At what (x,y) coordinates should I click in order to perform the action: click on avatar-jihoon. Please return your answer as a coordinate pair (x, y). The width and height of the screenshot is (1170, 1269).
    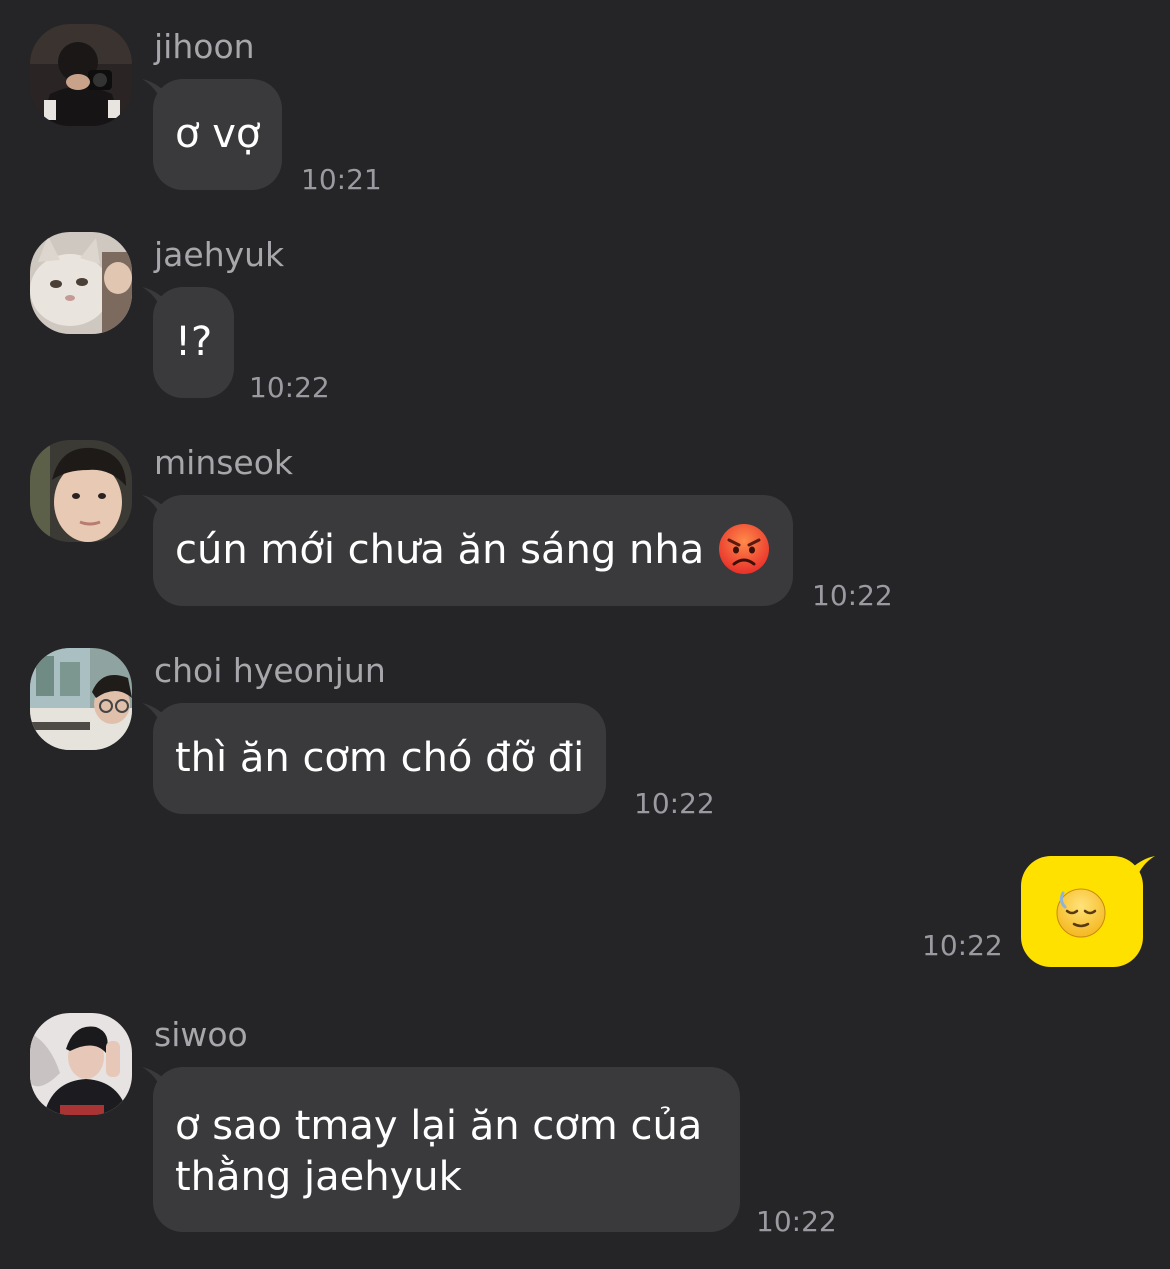
    Looking at the image, I should click on (81, 75).